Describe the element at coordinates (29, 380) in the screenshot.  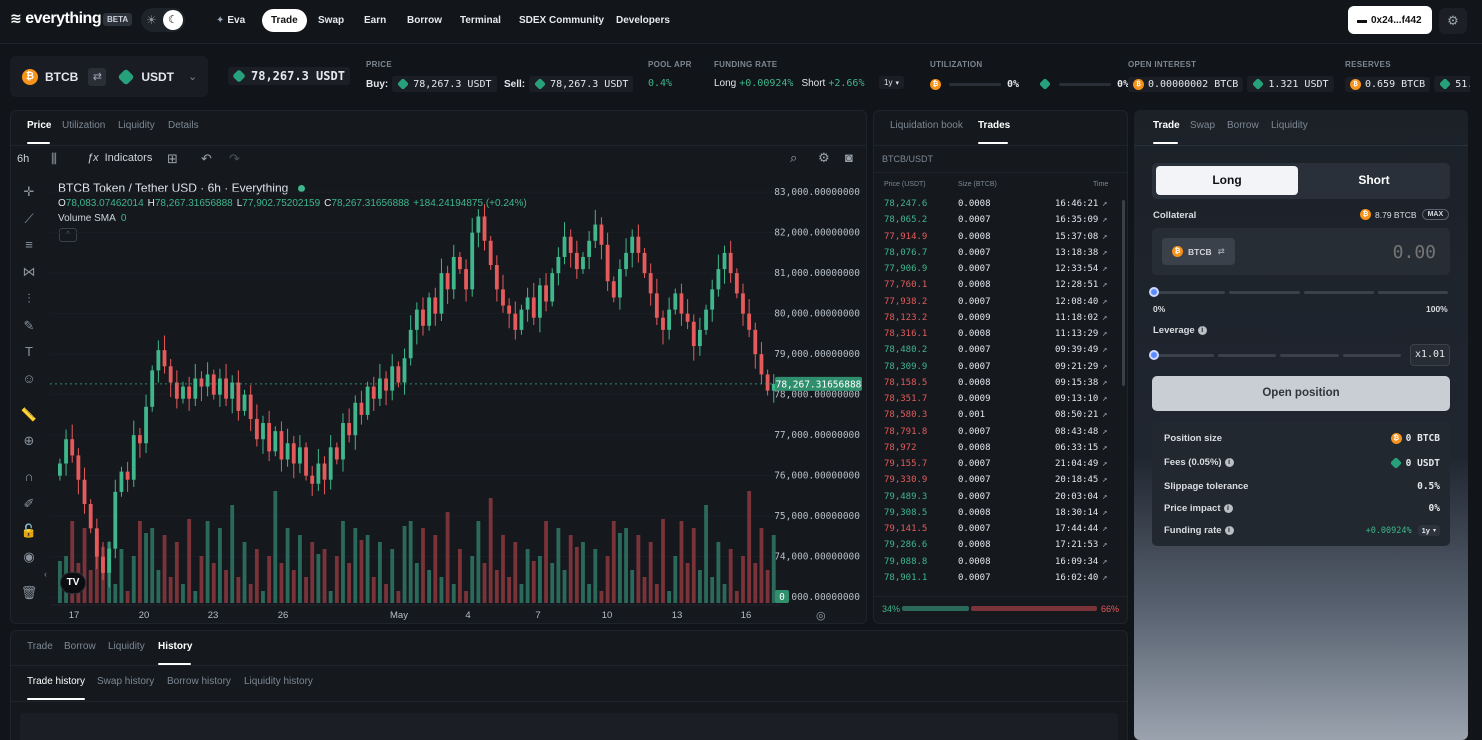
I see `emoji-icon: ☺` at that location.